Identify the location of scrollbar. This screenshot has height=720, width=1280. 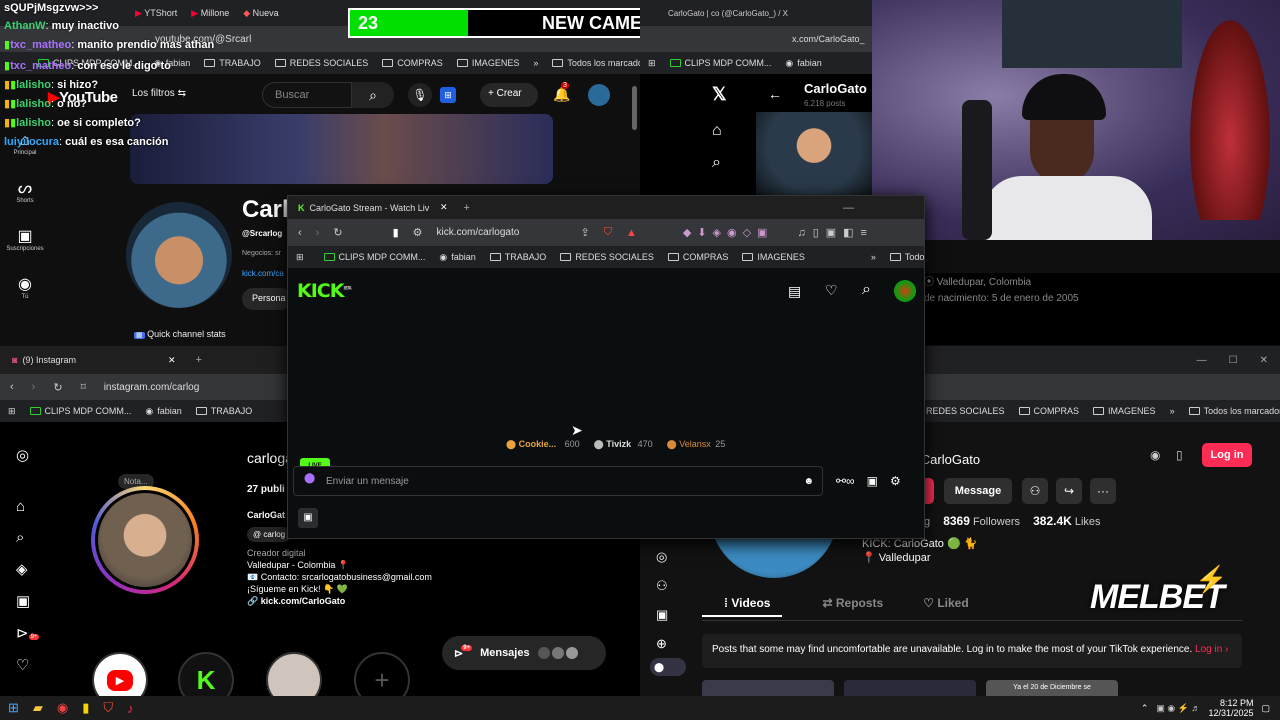
(634, 108).